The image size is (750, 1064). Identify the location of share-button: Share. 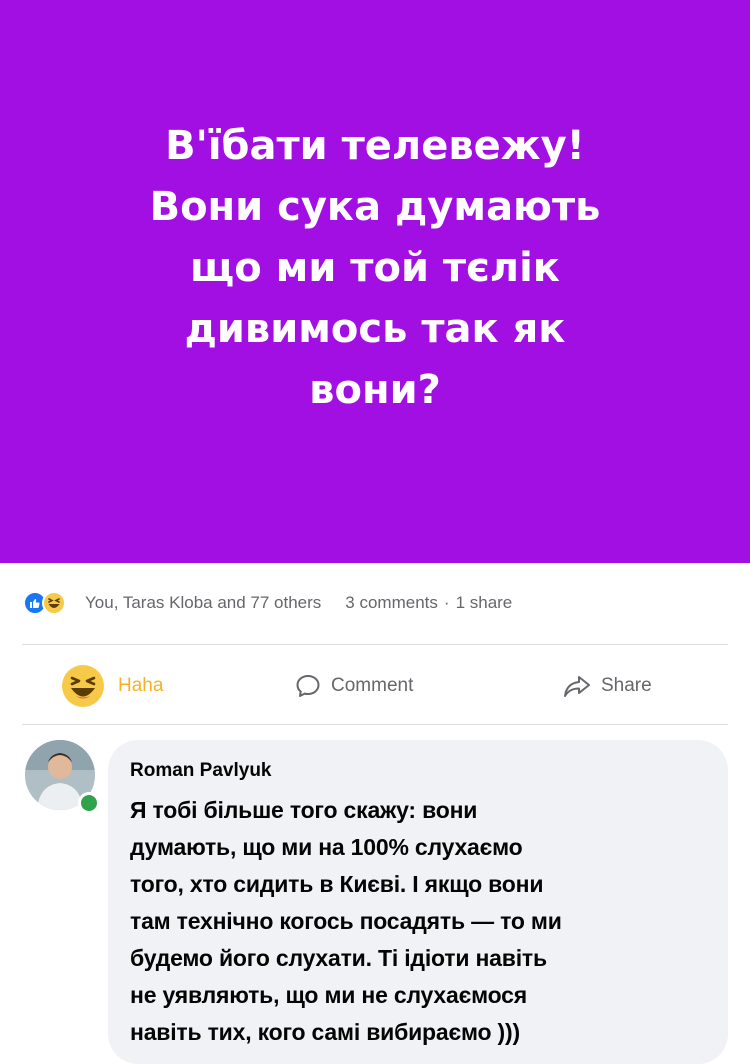
(607, 686).